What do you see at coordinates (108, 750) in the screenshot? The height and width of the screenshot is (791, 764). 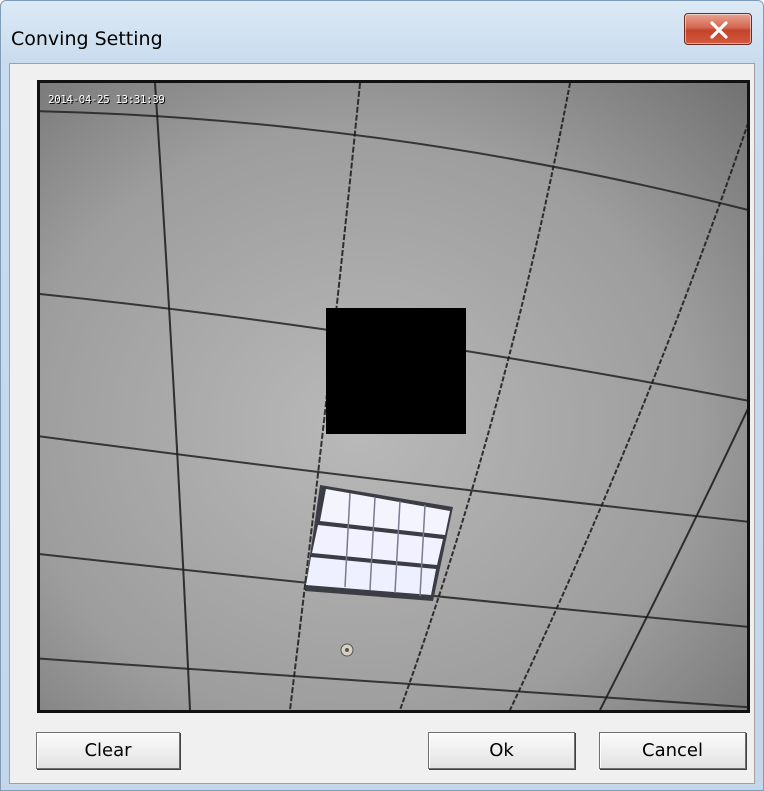 I see `clear-button: Clear` at bounding box center [108, 750].